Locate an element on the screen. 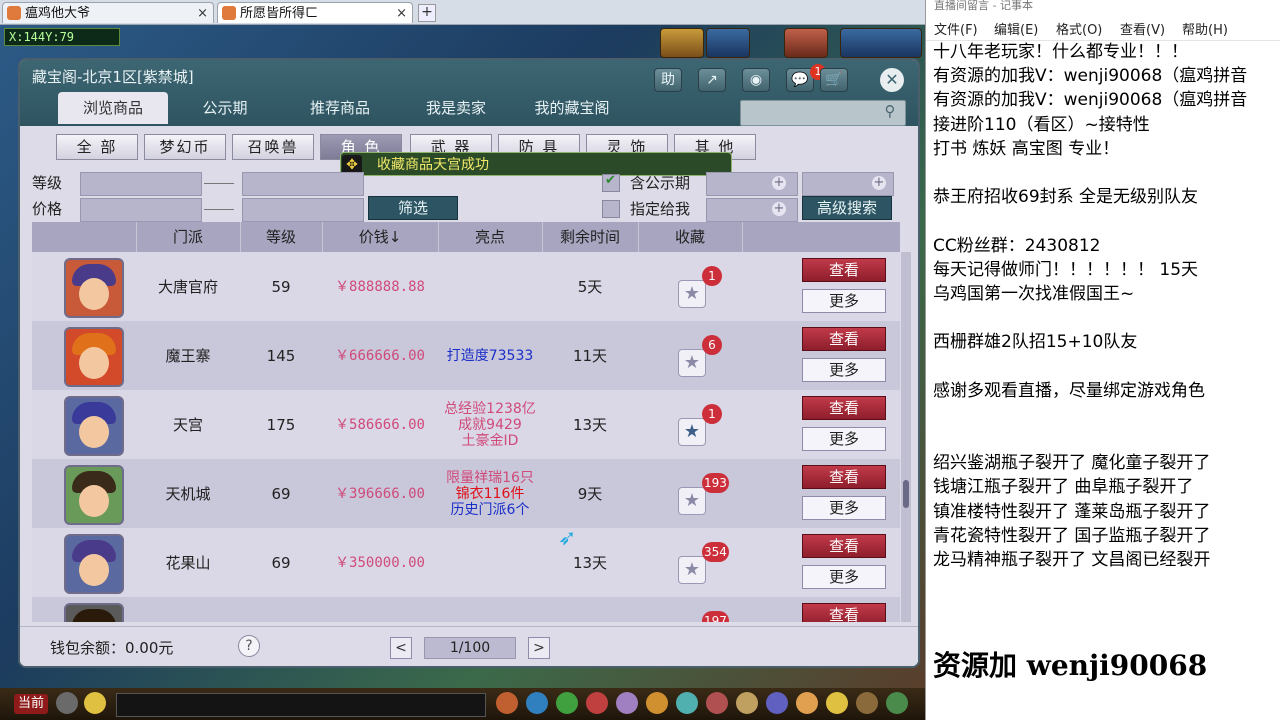 The width and height of the screenshot is (1280, 720). avatar-hair is located at coordinates (94, 615).